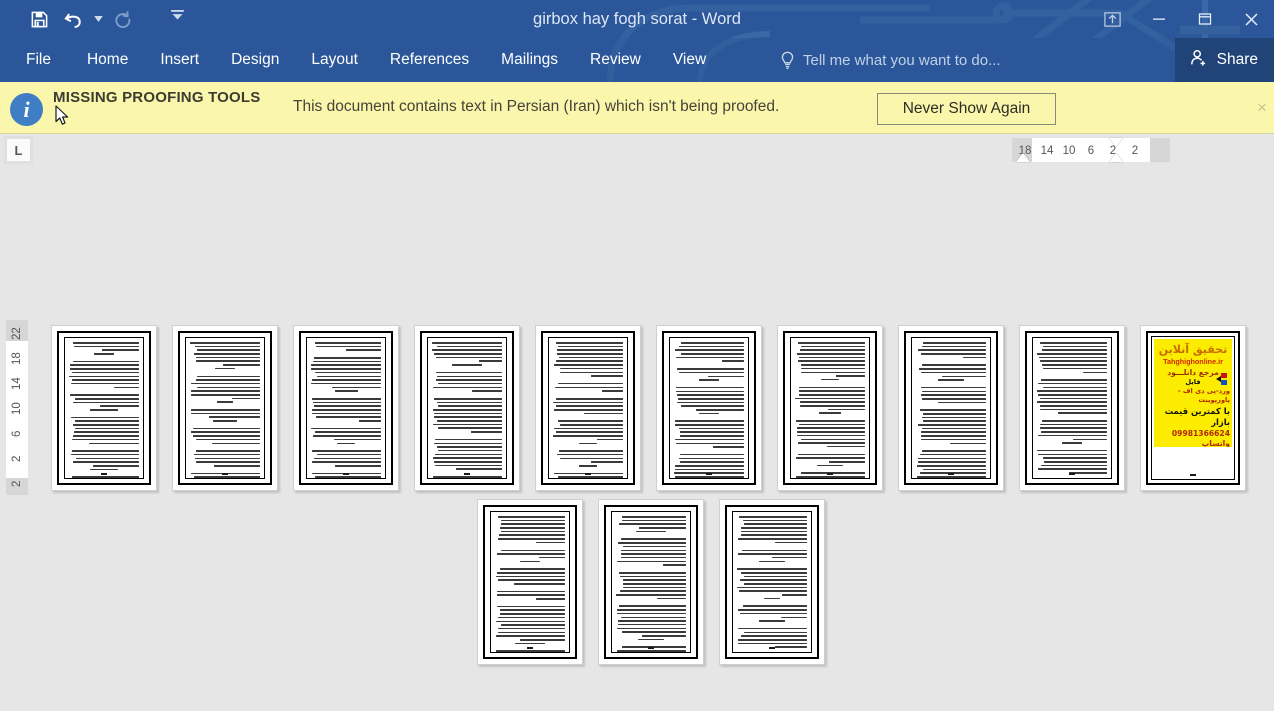  What do you see at coordinates (255, 60) in the screenshot?
I see `tab-design: Design` at bounding box center [255, 60].